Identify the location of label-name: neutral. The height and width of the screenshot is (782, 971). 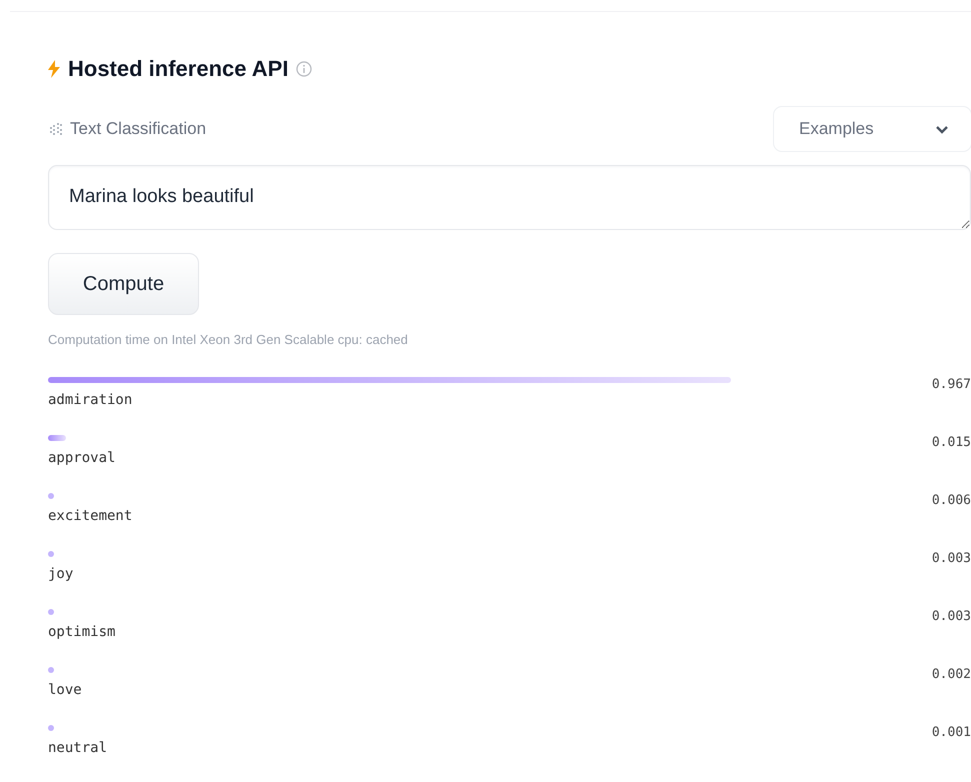
(78, 748).